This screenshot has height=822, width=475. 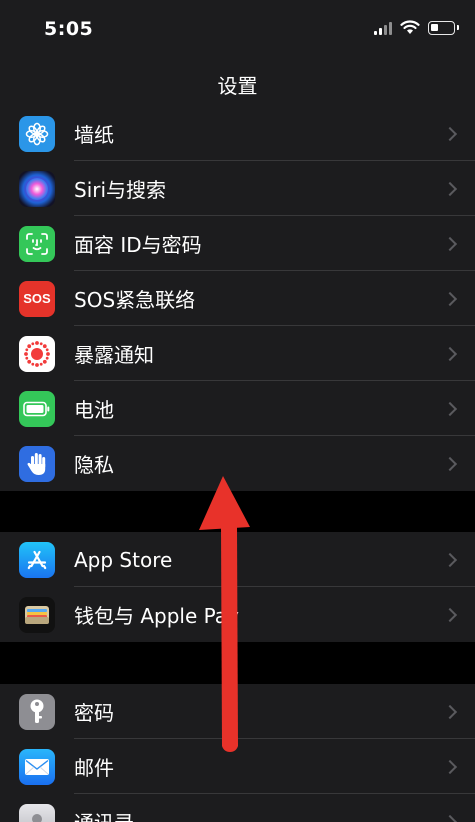 I want to click on navigation-bar: 设置, so click(x=237, y=85).